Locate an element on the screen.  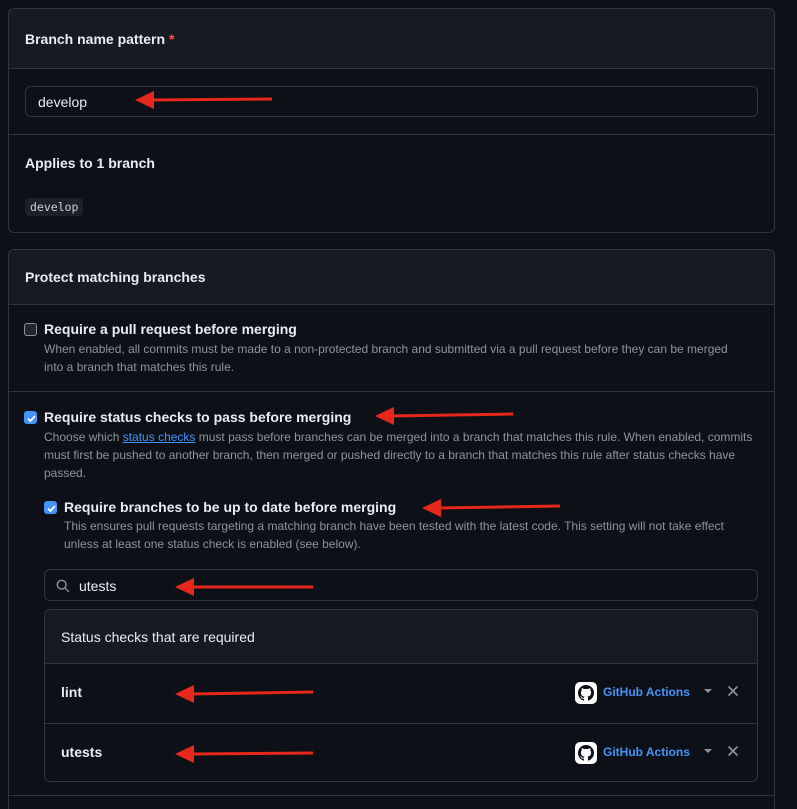
status-checks-checkbox is located at coordinates (30, 417).